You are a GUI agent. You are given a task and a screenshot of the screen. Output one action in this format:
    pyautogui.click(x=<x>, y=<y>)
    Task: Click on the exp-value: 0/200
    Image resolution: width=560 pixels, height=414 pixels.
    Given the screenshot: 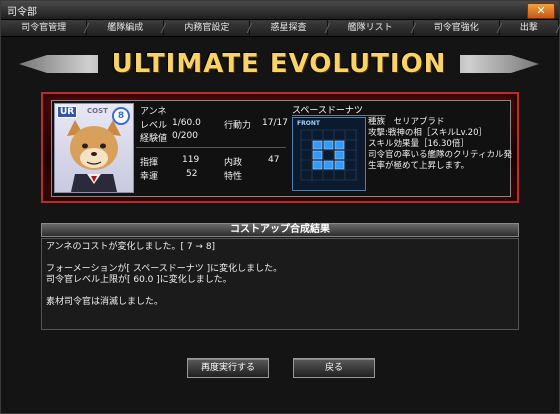 What is the action you would take?
    pyautogui.click(x=185, y=136)
    